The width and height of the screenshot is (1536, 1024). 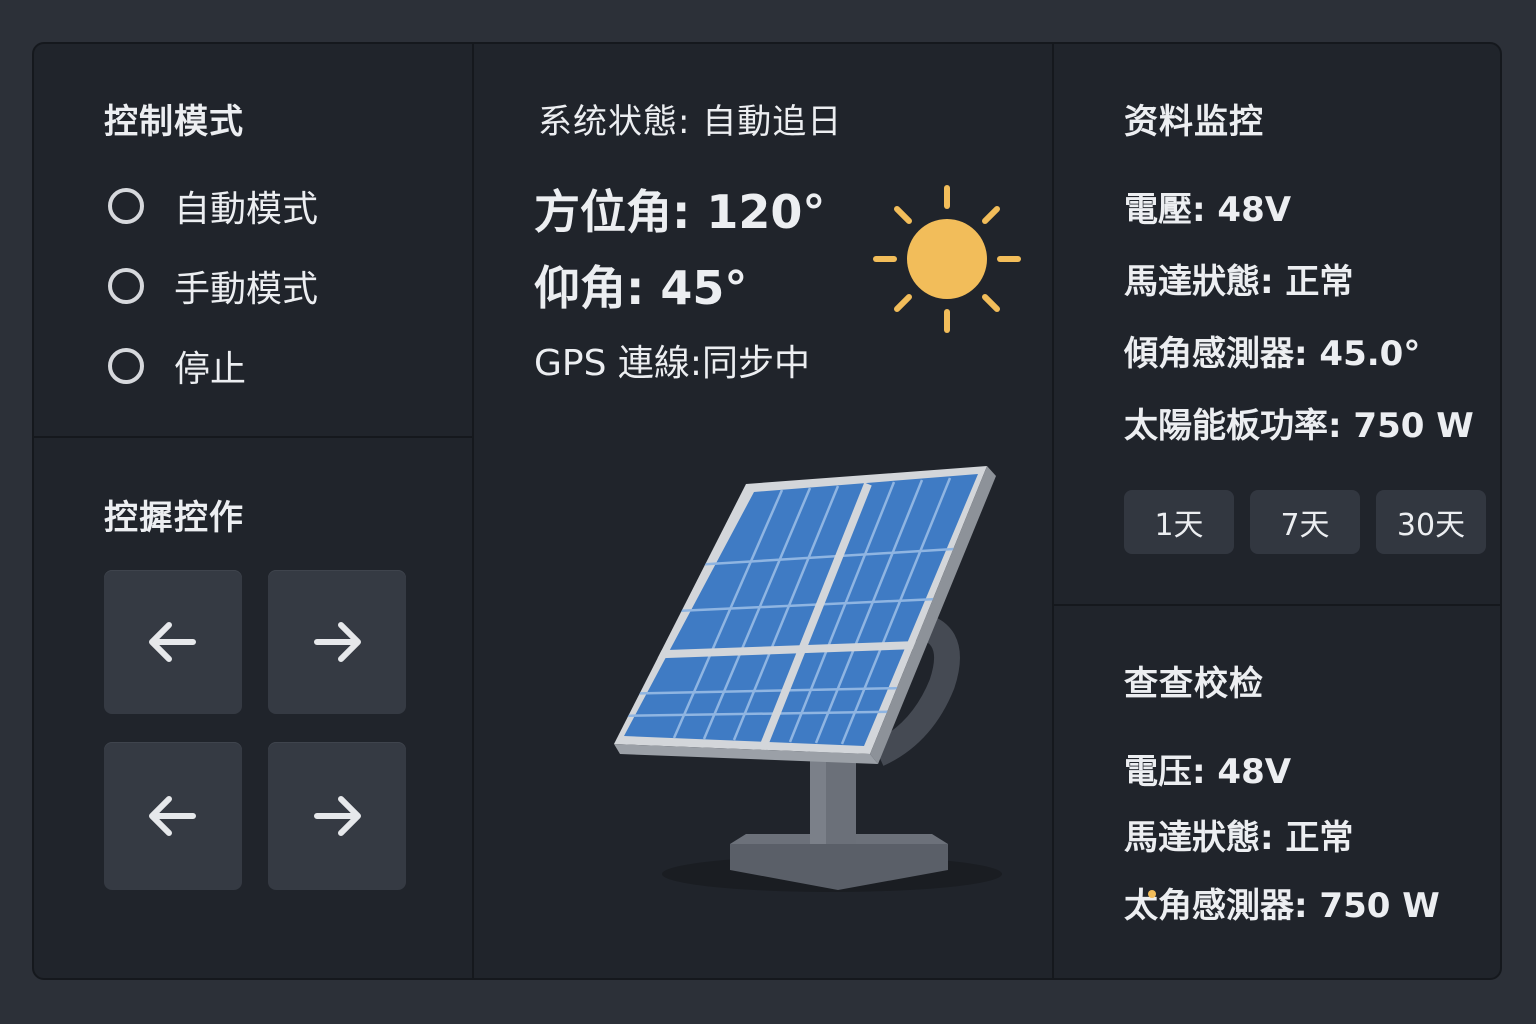 I want to click on radio-manual-mode: 手動模式, so click(x=213, y=286).